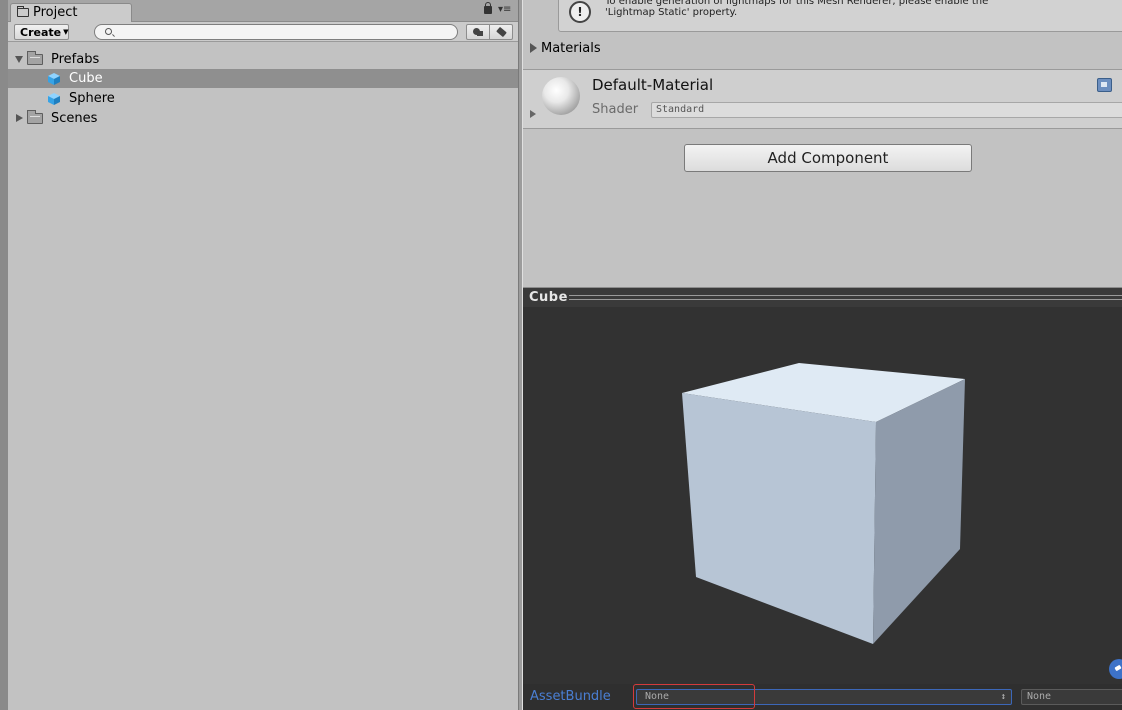 This screenshot has width=1122, height=710. I want to click on assetbundle-label: AssetBundle, so click(570, 696).